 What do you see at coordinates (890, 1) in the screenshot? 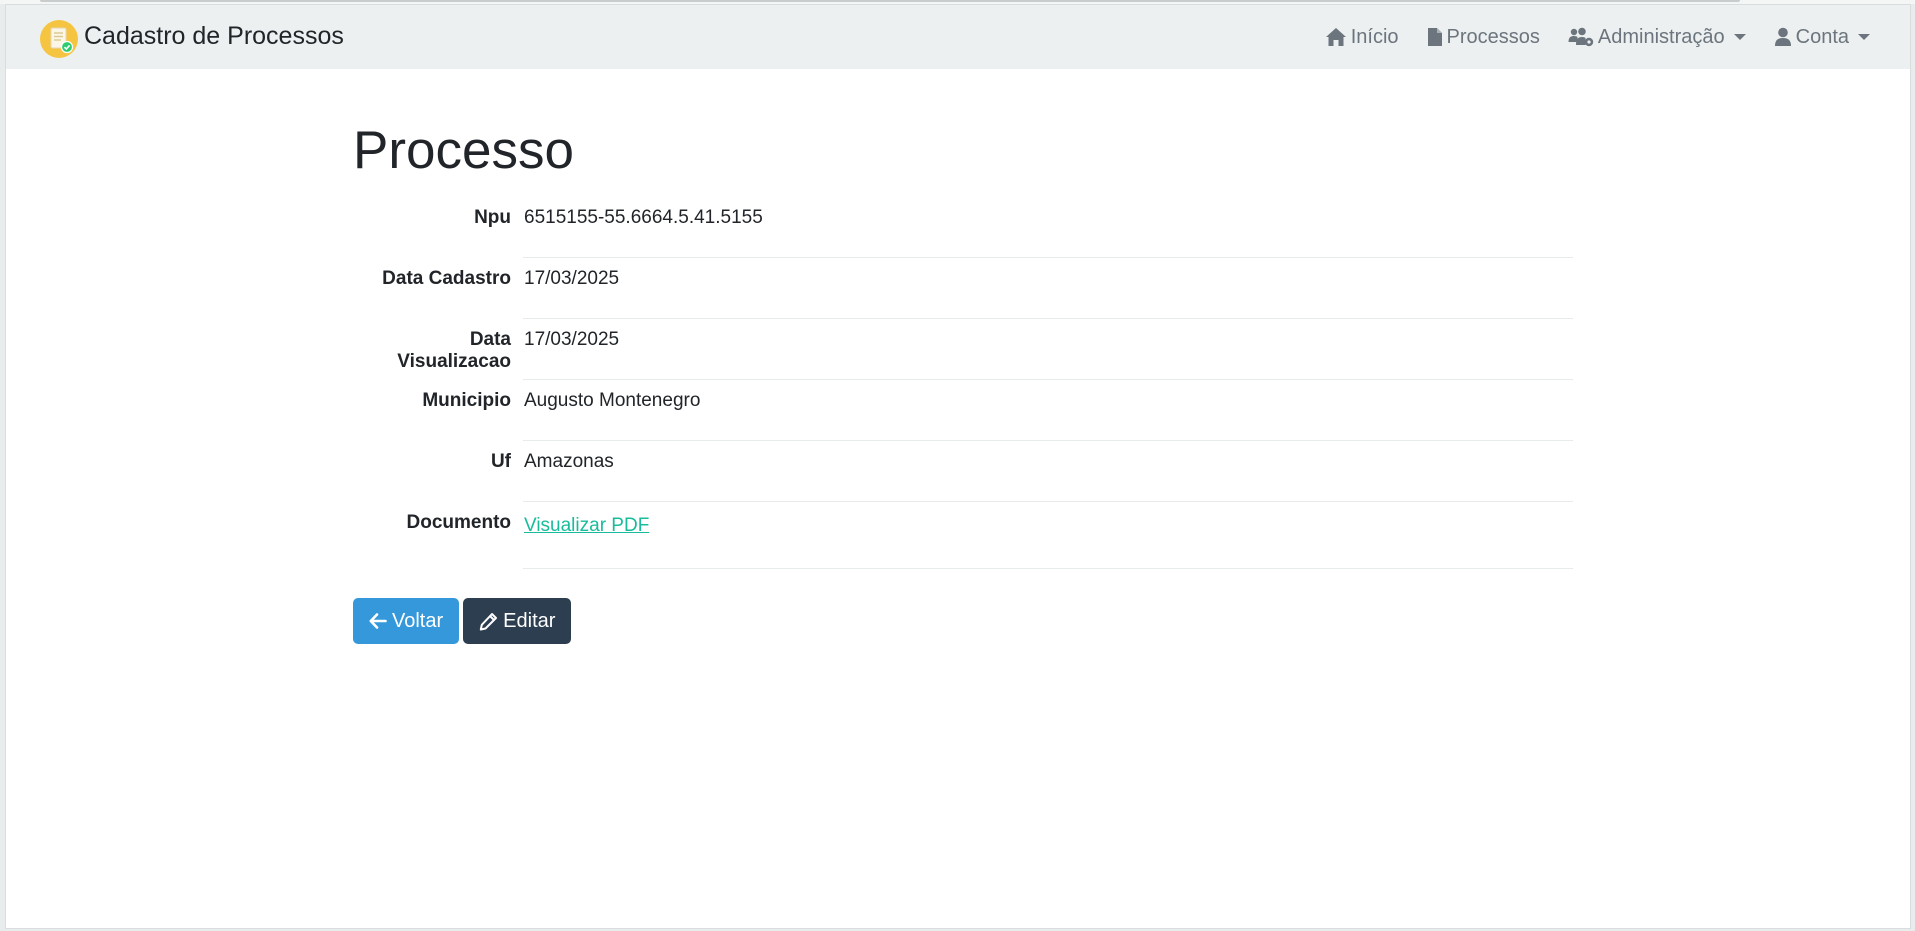
I see `scrollbar-top` at bounding box center [890, 1].